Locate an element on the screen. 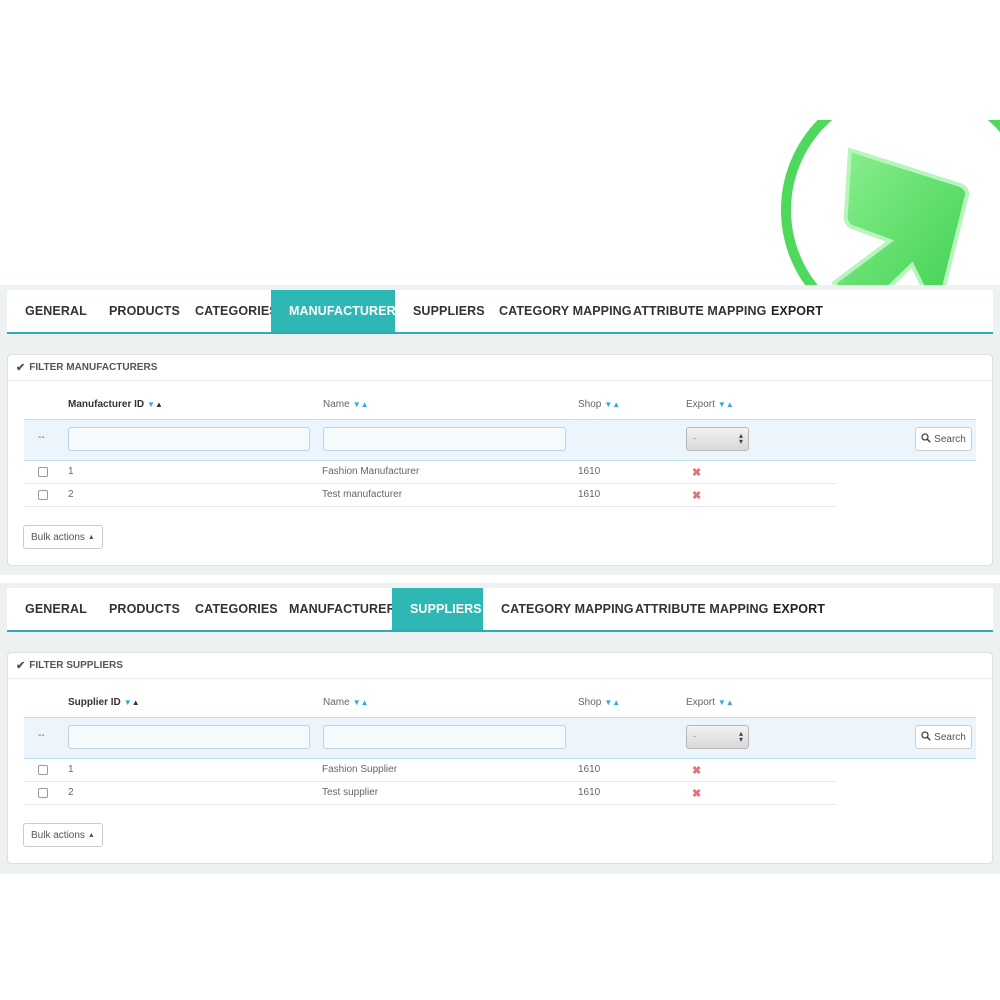 The image size is (1000, 1000). select-arrows-icon: ▴ ▾ is located at coordinates (740, 736).